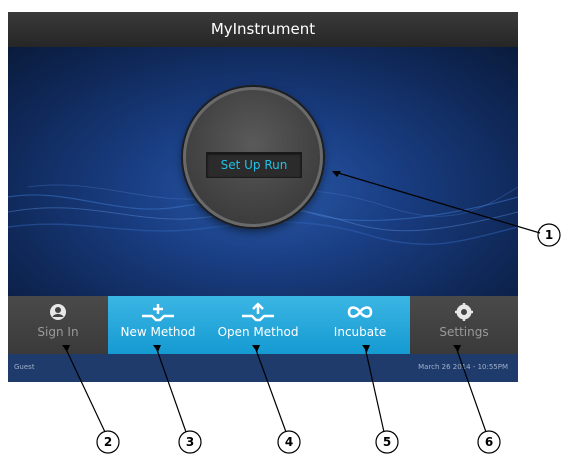  I want to click on callout-number-3: 3, so click(190, 442).